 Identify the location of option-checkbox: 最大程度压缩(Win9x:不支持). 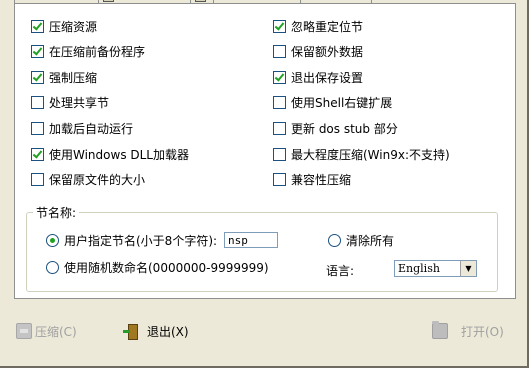
(361, 154).